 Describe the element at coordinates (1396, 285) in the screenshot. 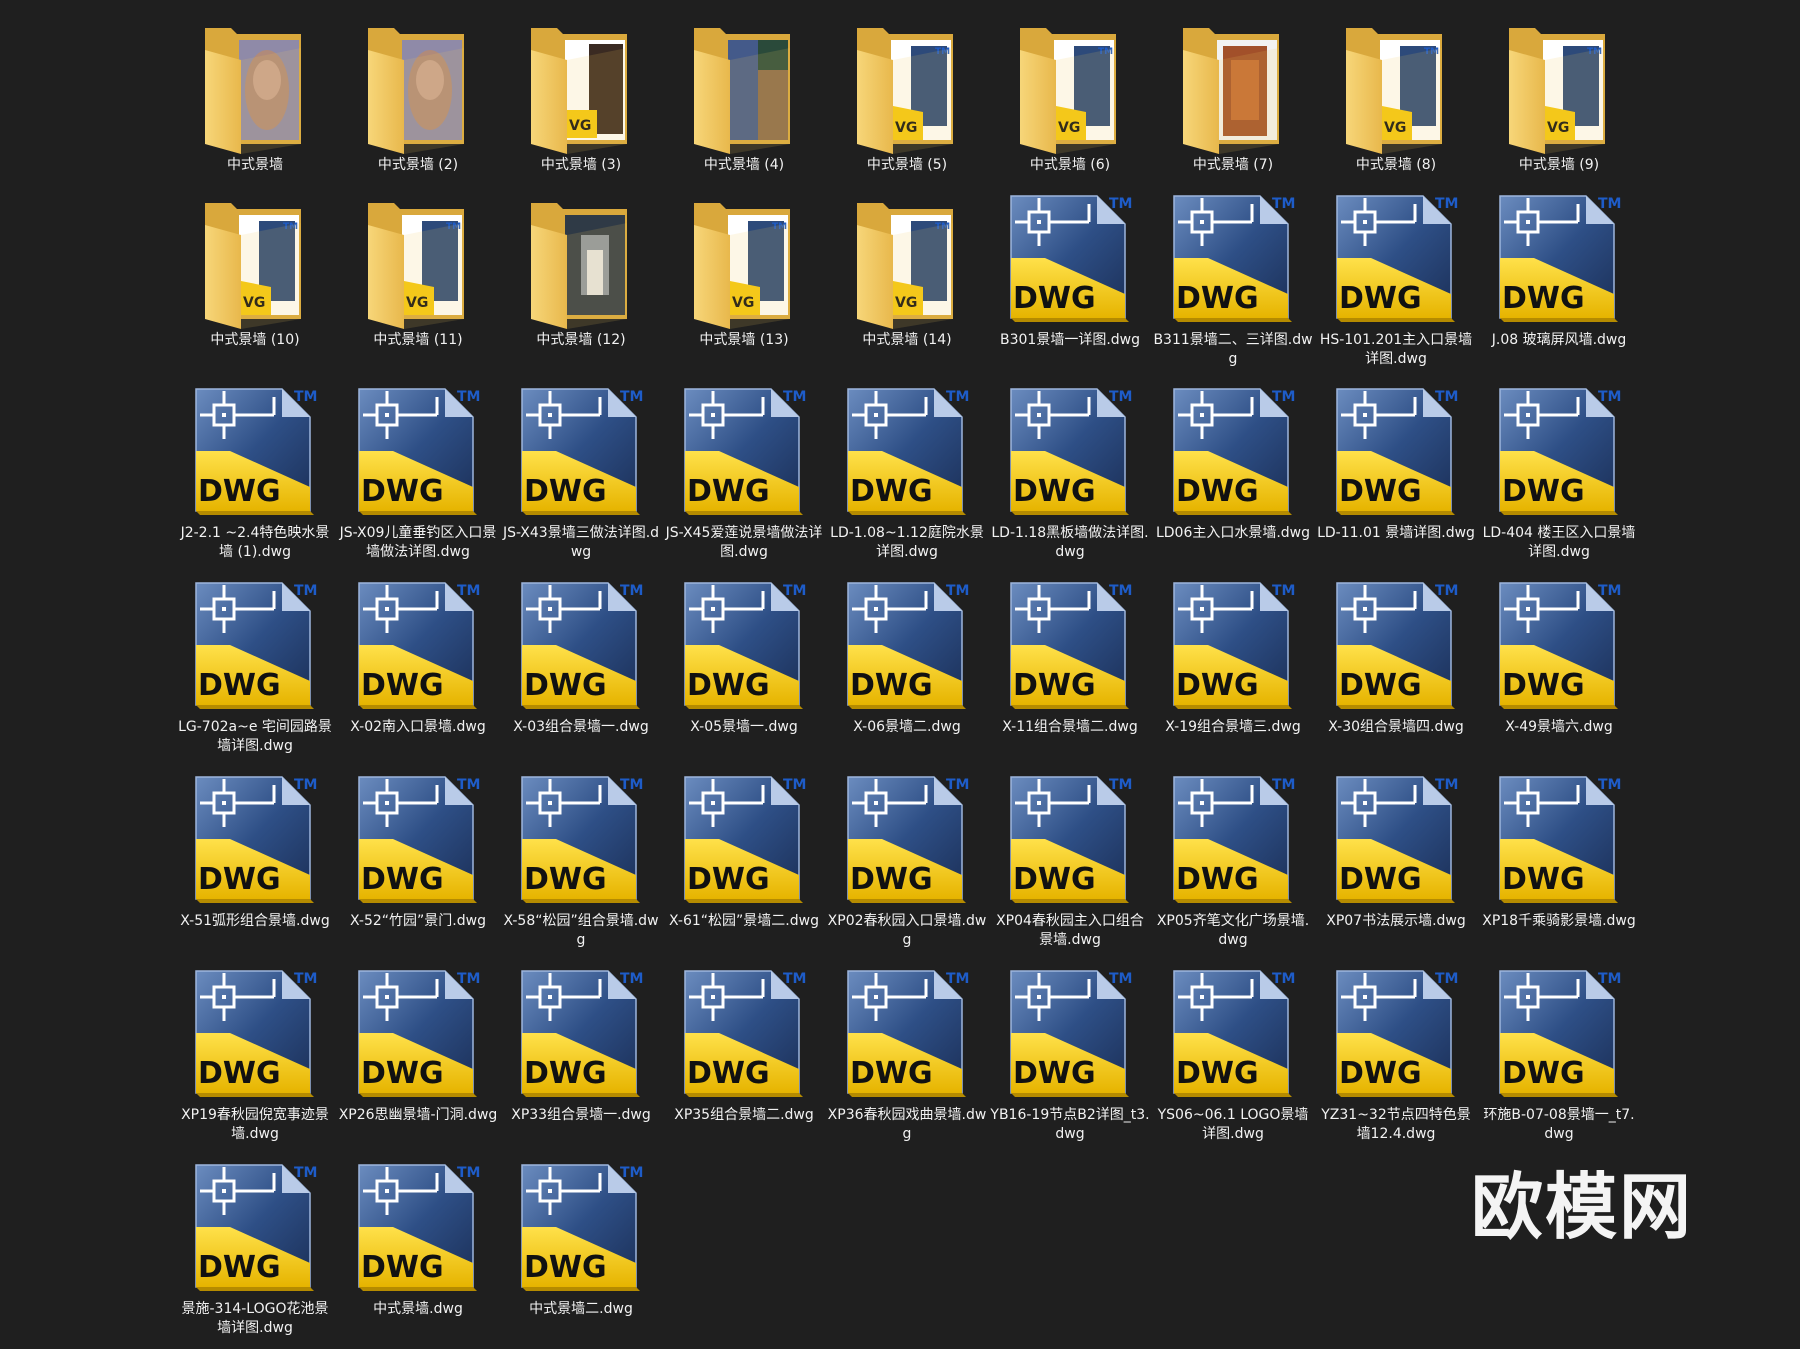

I see `dwg-file-item: TM DWG HS-101.201主入口景墙详图.dwg` at that location.